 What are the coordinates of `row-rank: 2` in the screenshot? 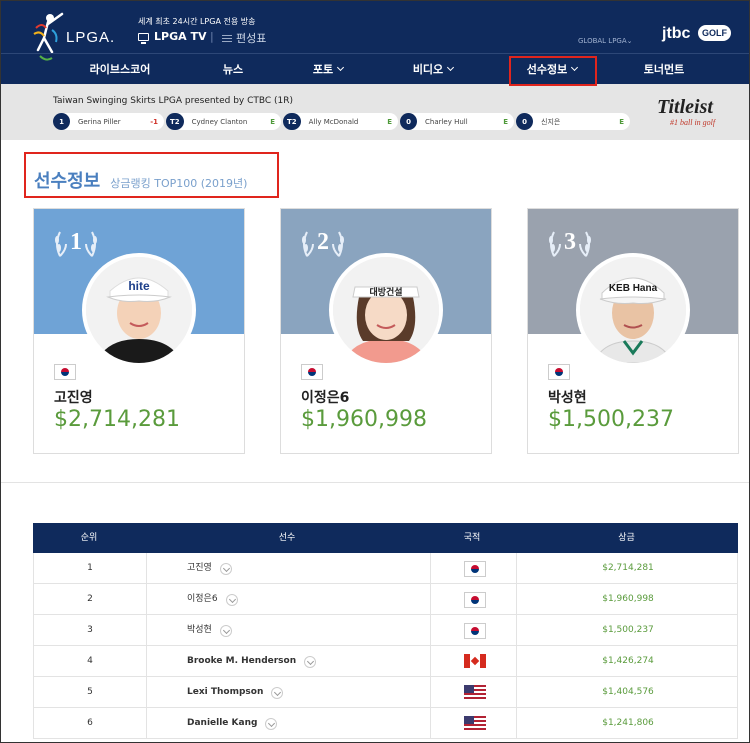 It's located at (90, 599).